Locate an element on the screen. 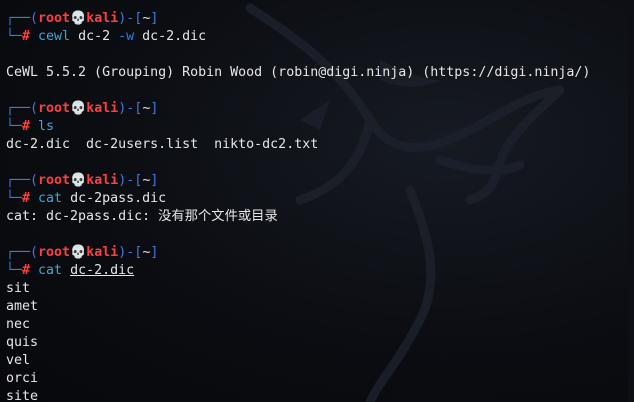 Image resolution: width=634 pixels, height=402 pixels. command-line: └─# cat dc-2.dic is located at coordinates (70, 271).